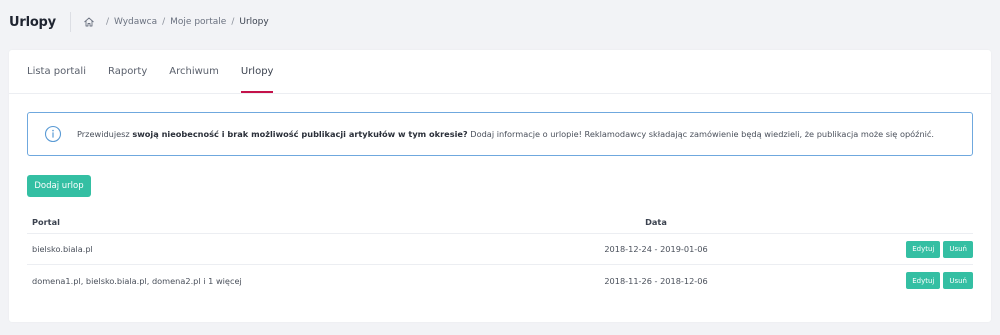 Image resolution: width=1000 pixels, height=335 pixels. I want to click on breadcrumb: / Wydawca / Moje portale / Urlopy, so click(176, 22).